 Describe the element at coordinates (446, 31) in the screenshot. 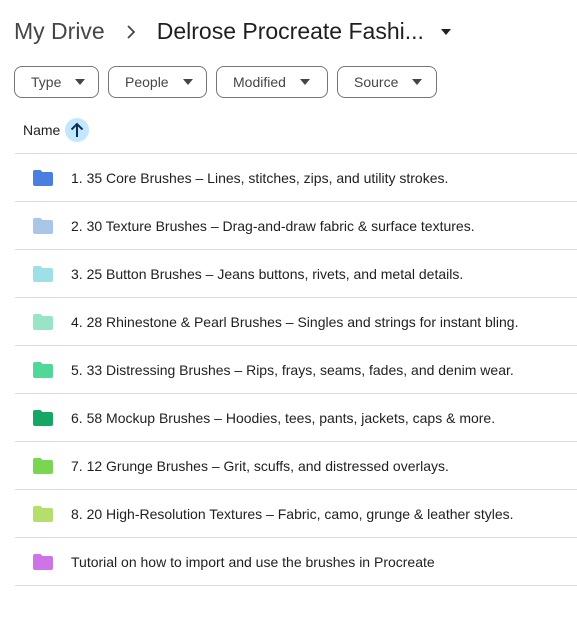

I see `folder-menu-caret-icon` at that location.